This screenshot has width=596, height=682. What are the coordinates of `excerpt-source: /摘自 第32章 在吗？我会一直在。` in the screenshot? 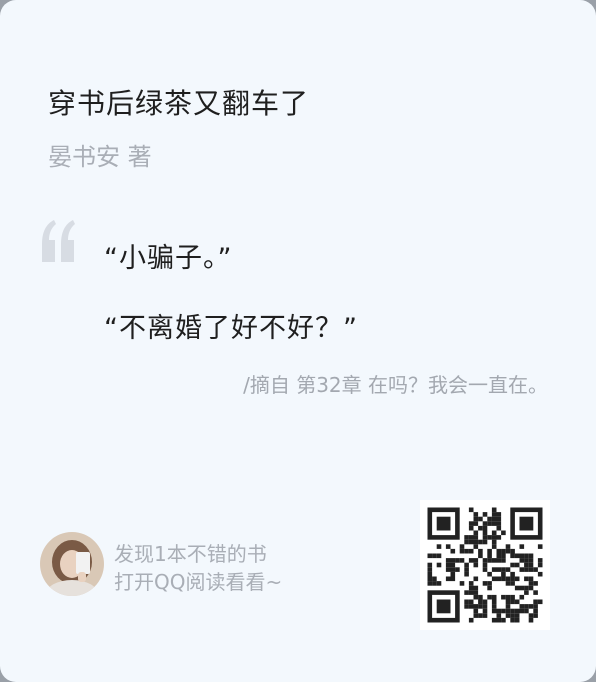 It's located at (395, 385).